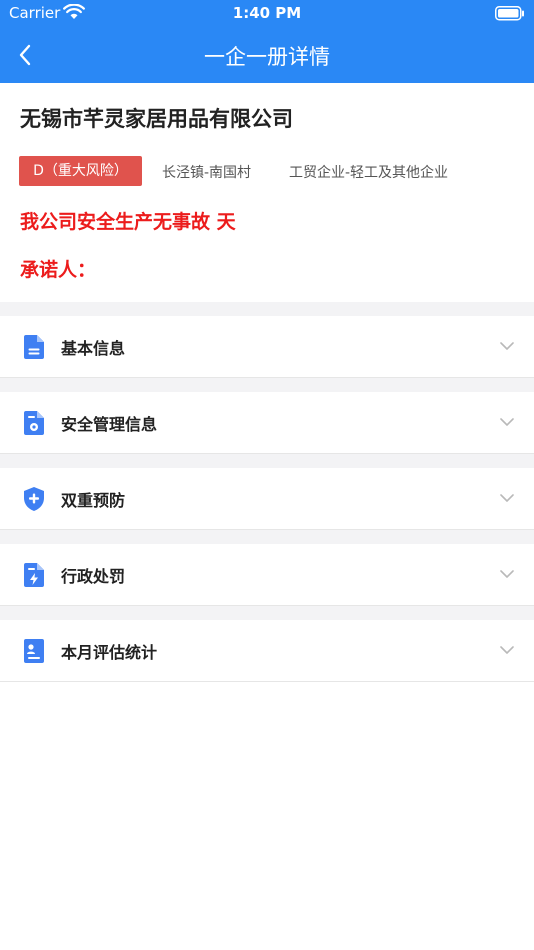 Image resolution: width=534 pixels, height=950 pixels. I want to click on page-title: 一企一册详情, so click(267, 57).